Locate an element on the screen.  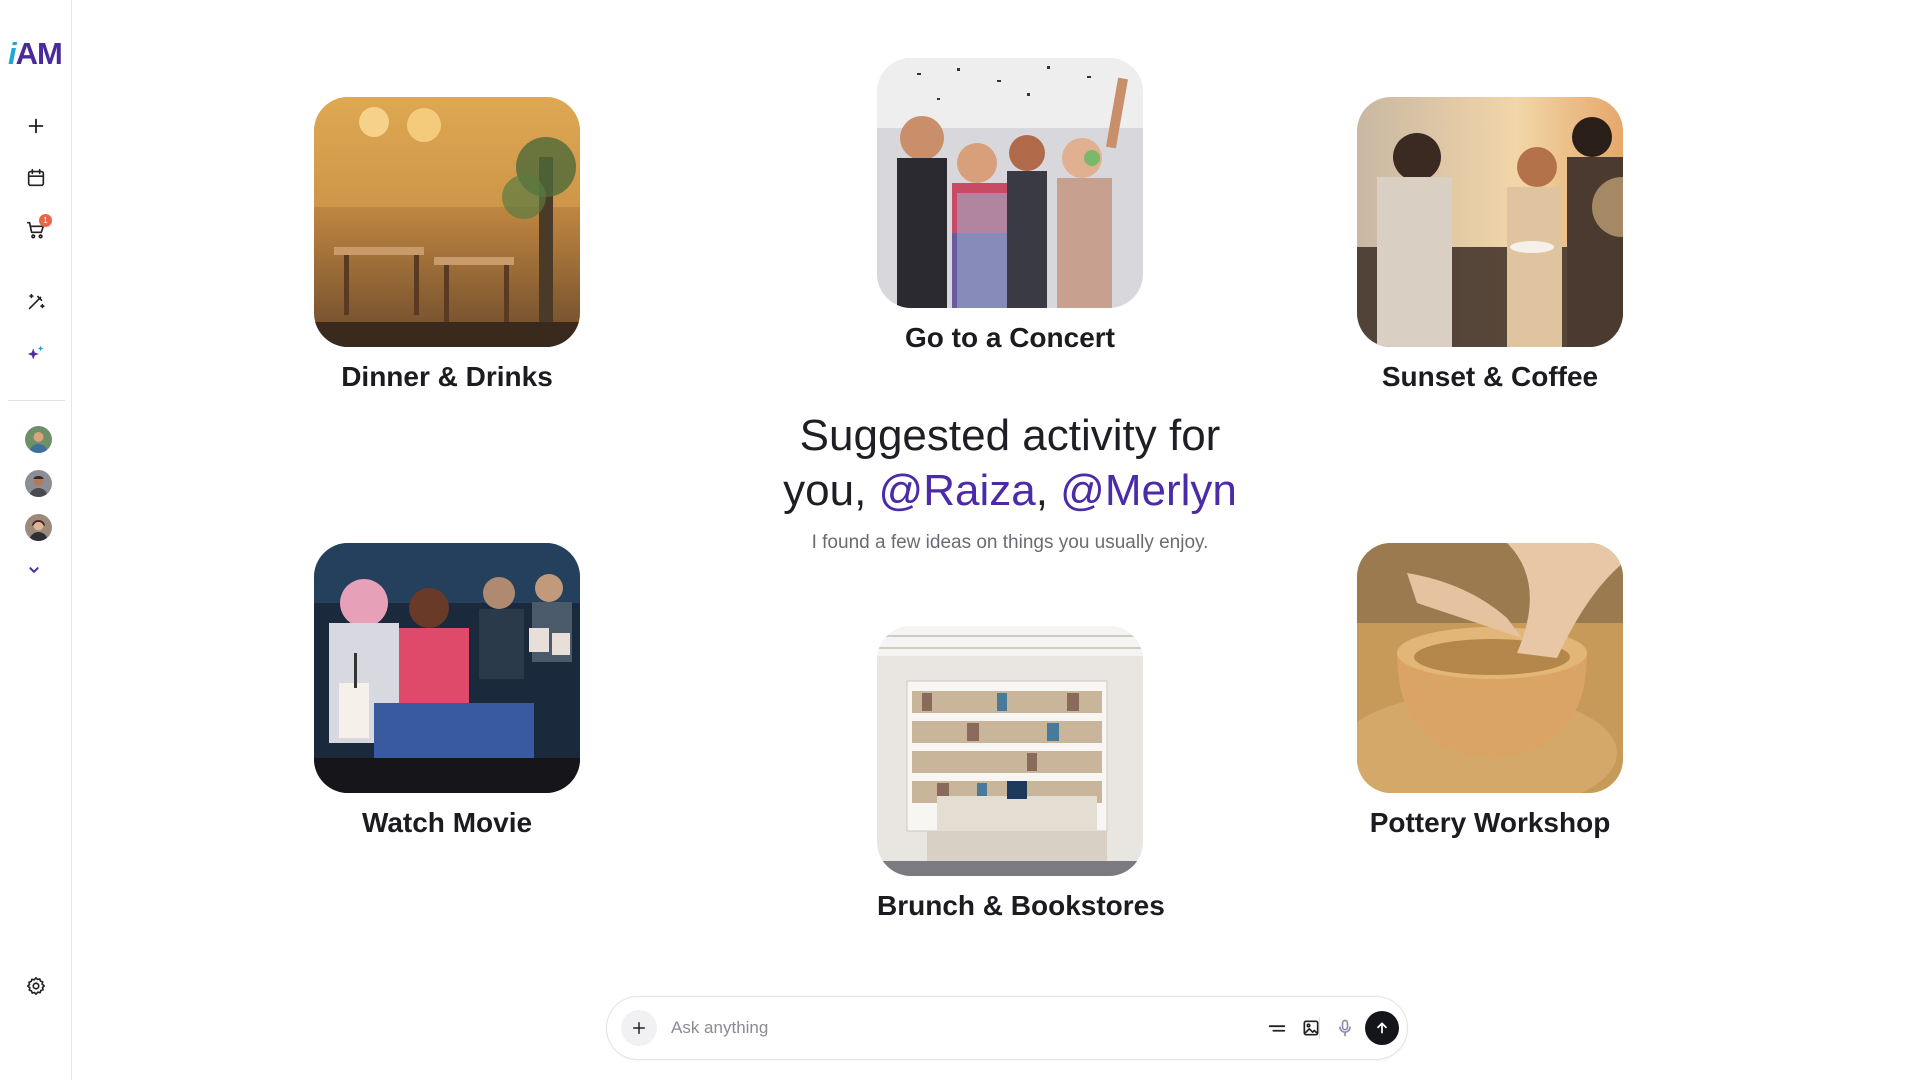
calendar-button is located at coordinates (36, 178).